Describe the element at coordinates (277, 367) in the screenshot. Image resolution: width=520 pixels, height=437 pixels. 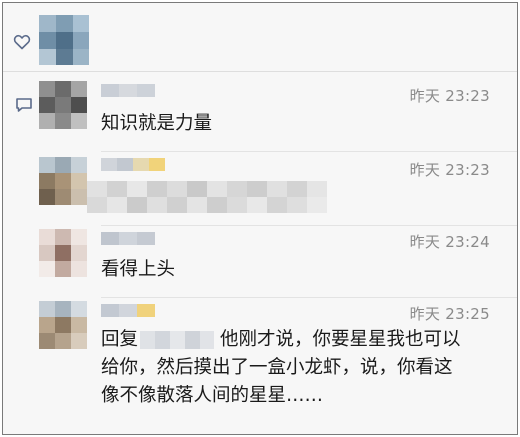
I see `comment-text-line: 给你，然后摸出了一盒小龙虾，说，你看这` at that location.